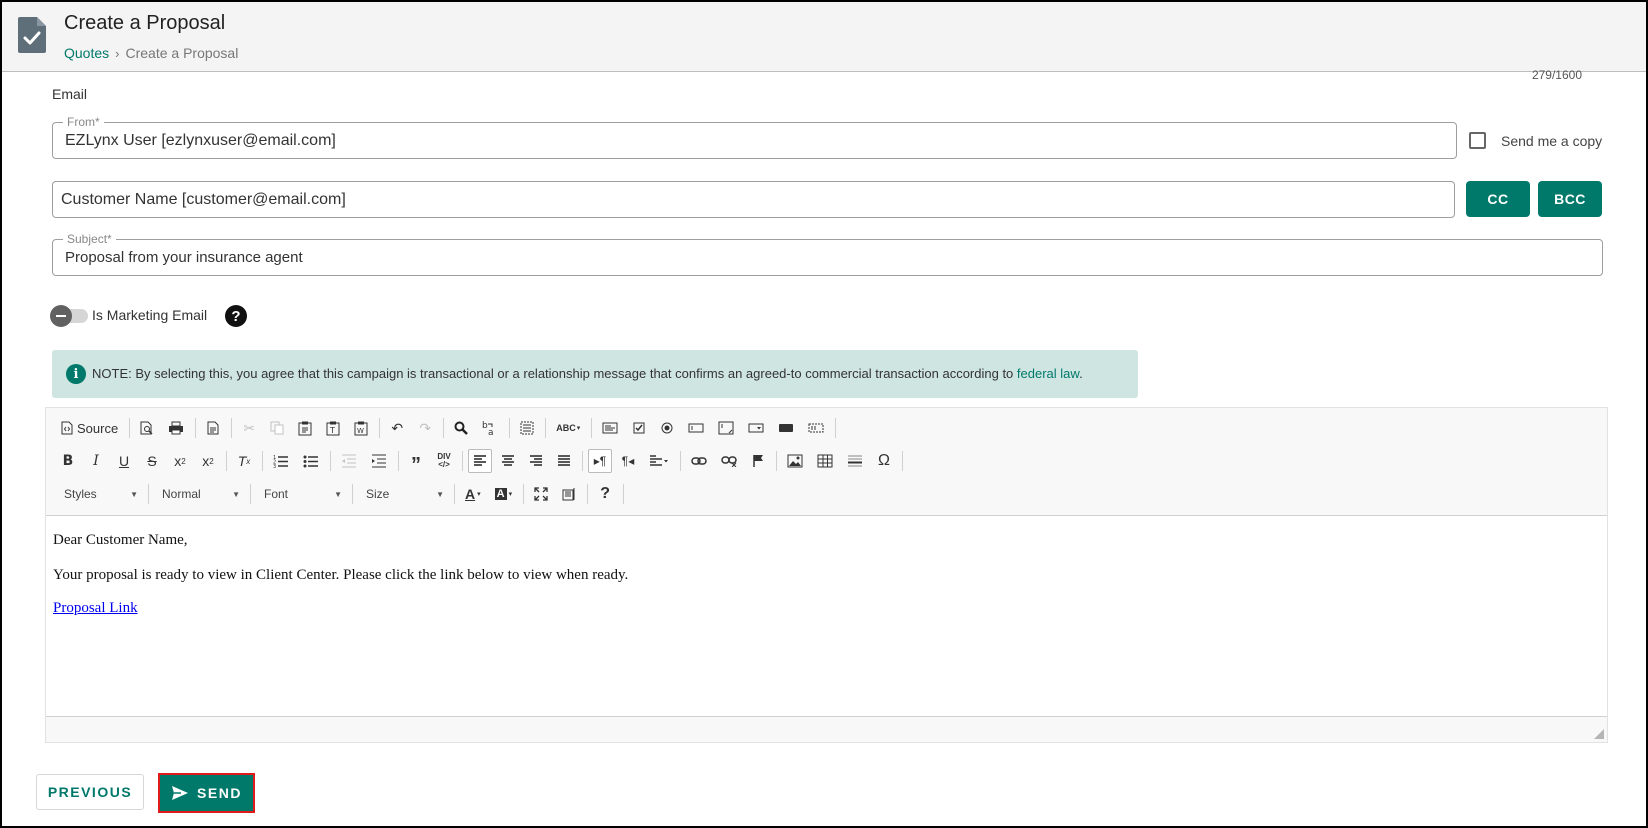 The height and width of the screenshot is (828, 1648). I want to click on svg-text: 3, so click(274, 466).